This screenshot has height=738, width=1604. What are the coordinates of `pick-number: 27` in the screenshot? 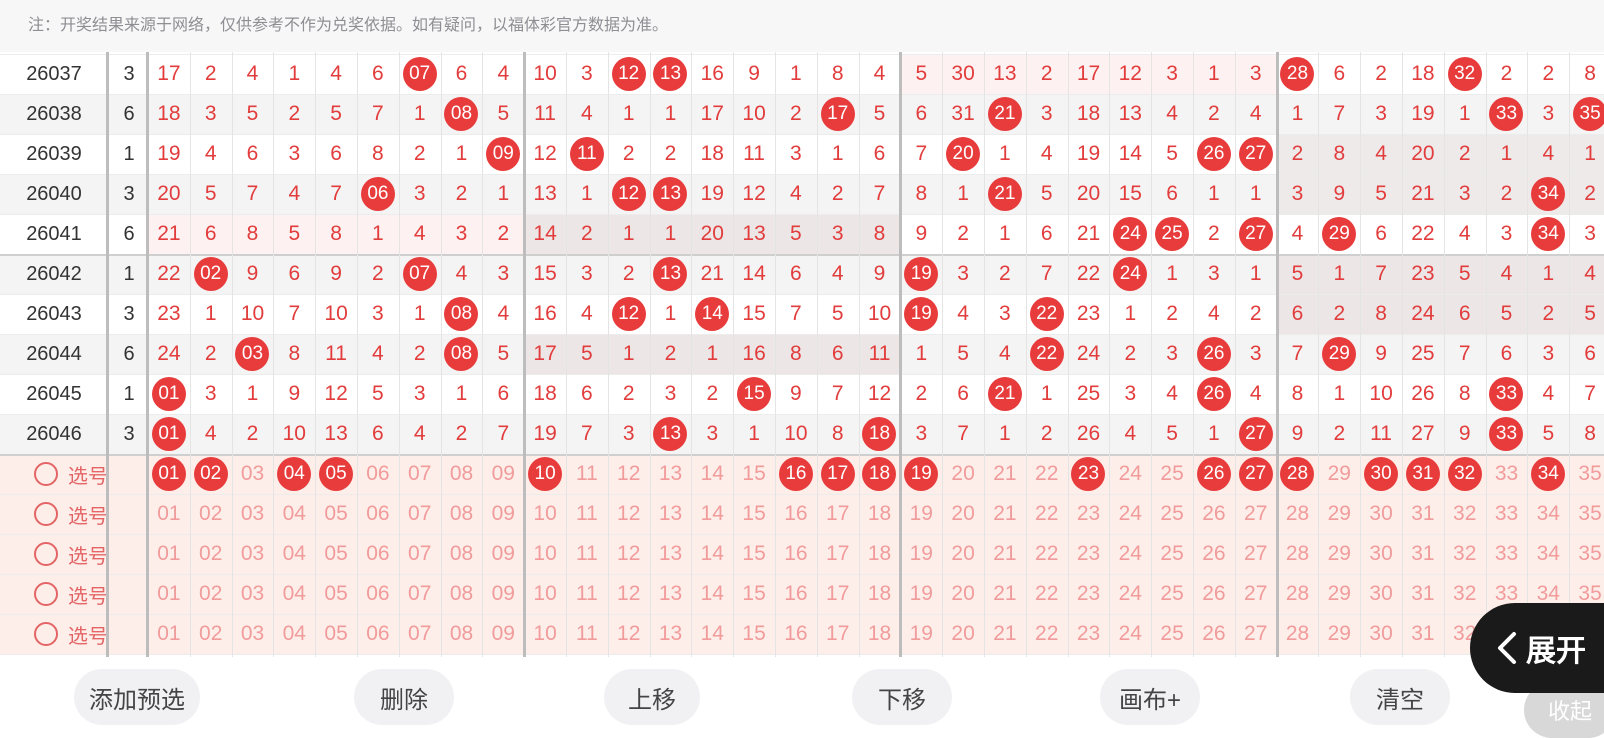 It's located at (1256, 554).